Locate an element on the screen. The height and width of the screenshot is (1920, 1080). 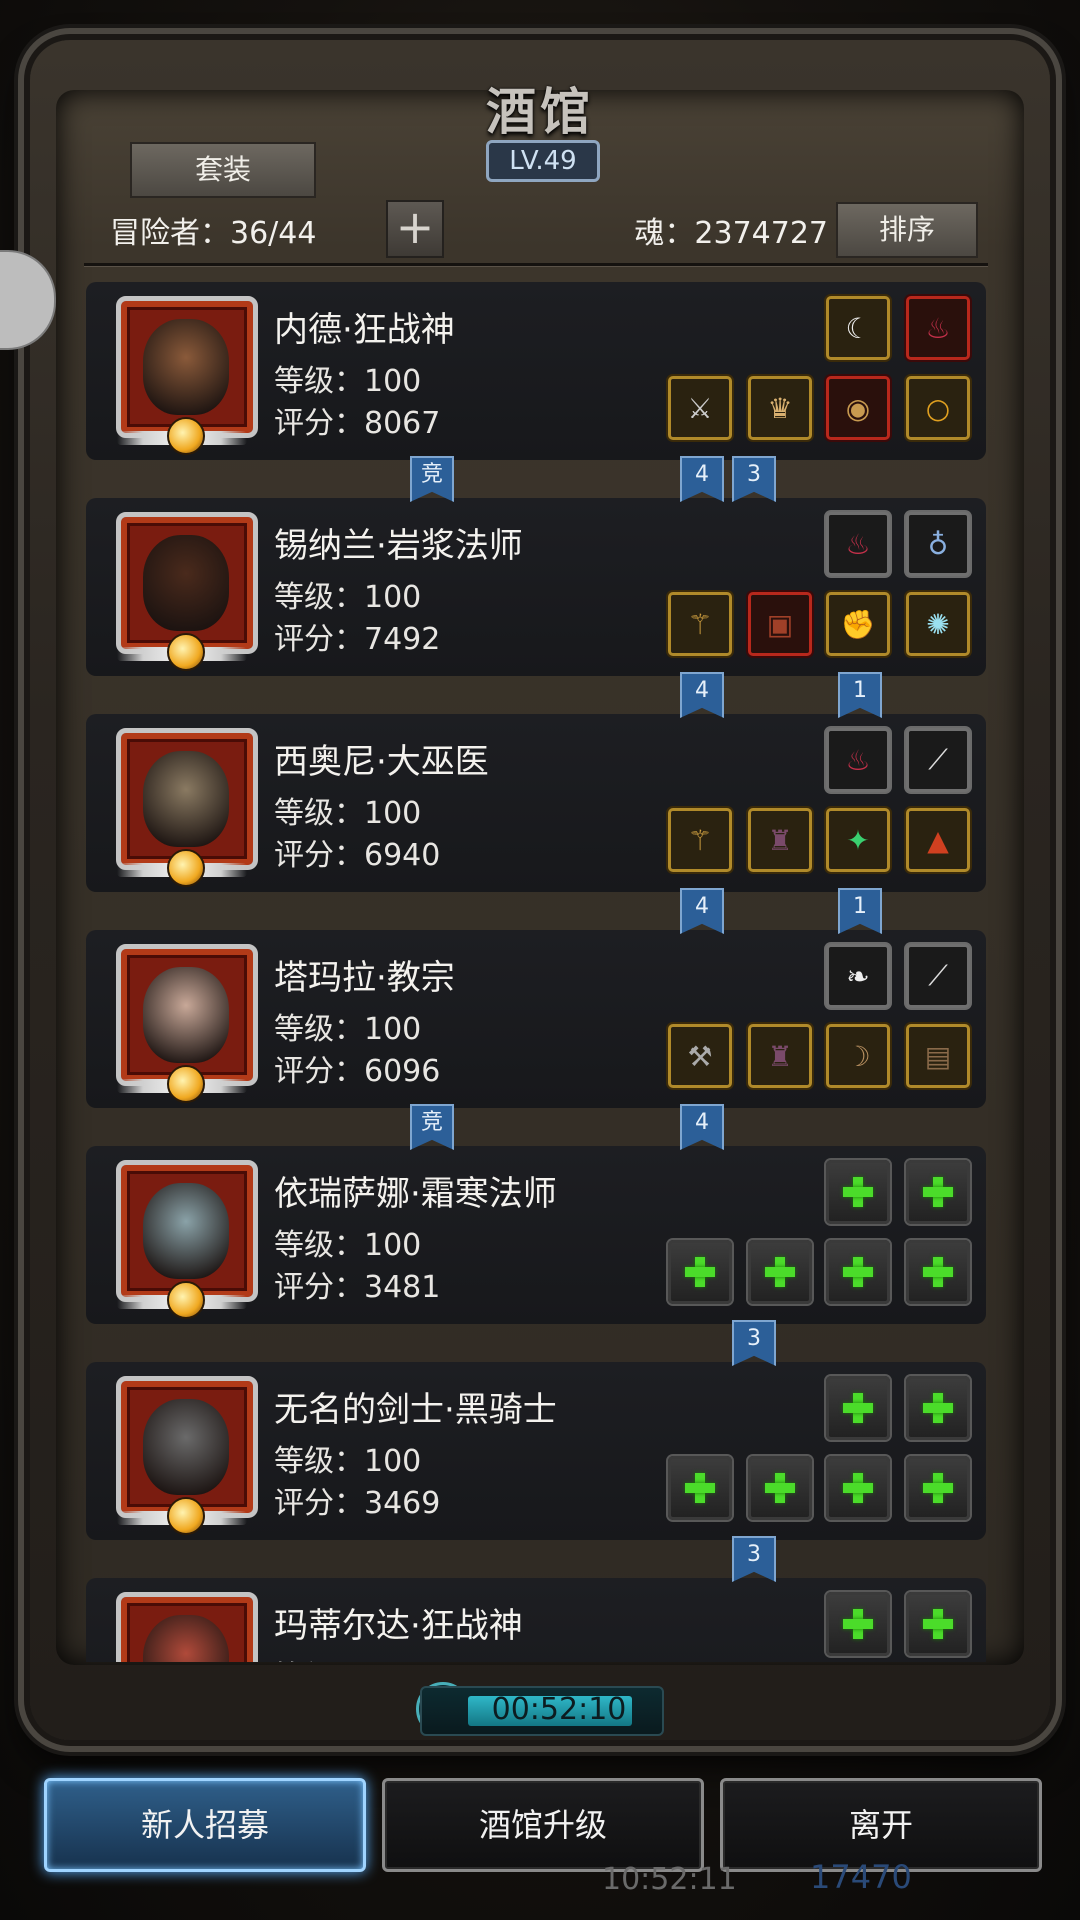
equipment-slot: ❧ is located at coordinates (858, 976).